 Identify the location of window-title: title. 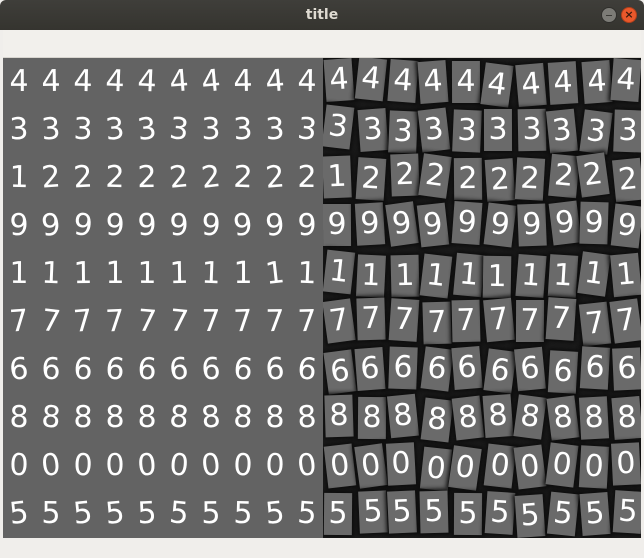
(322, 15).